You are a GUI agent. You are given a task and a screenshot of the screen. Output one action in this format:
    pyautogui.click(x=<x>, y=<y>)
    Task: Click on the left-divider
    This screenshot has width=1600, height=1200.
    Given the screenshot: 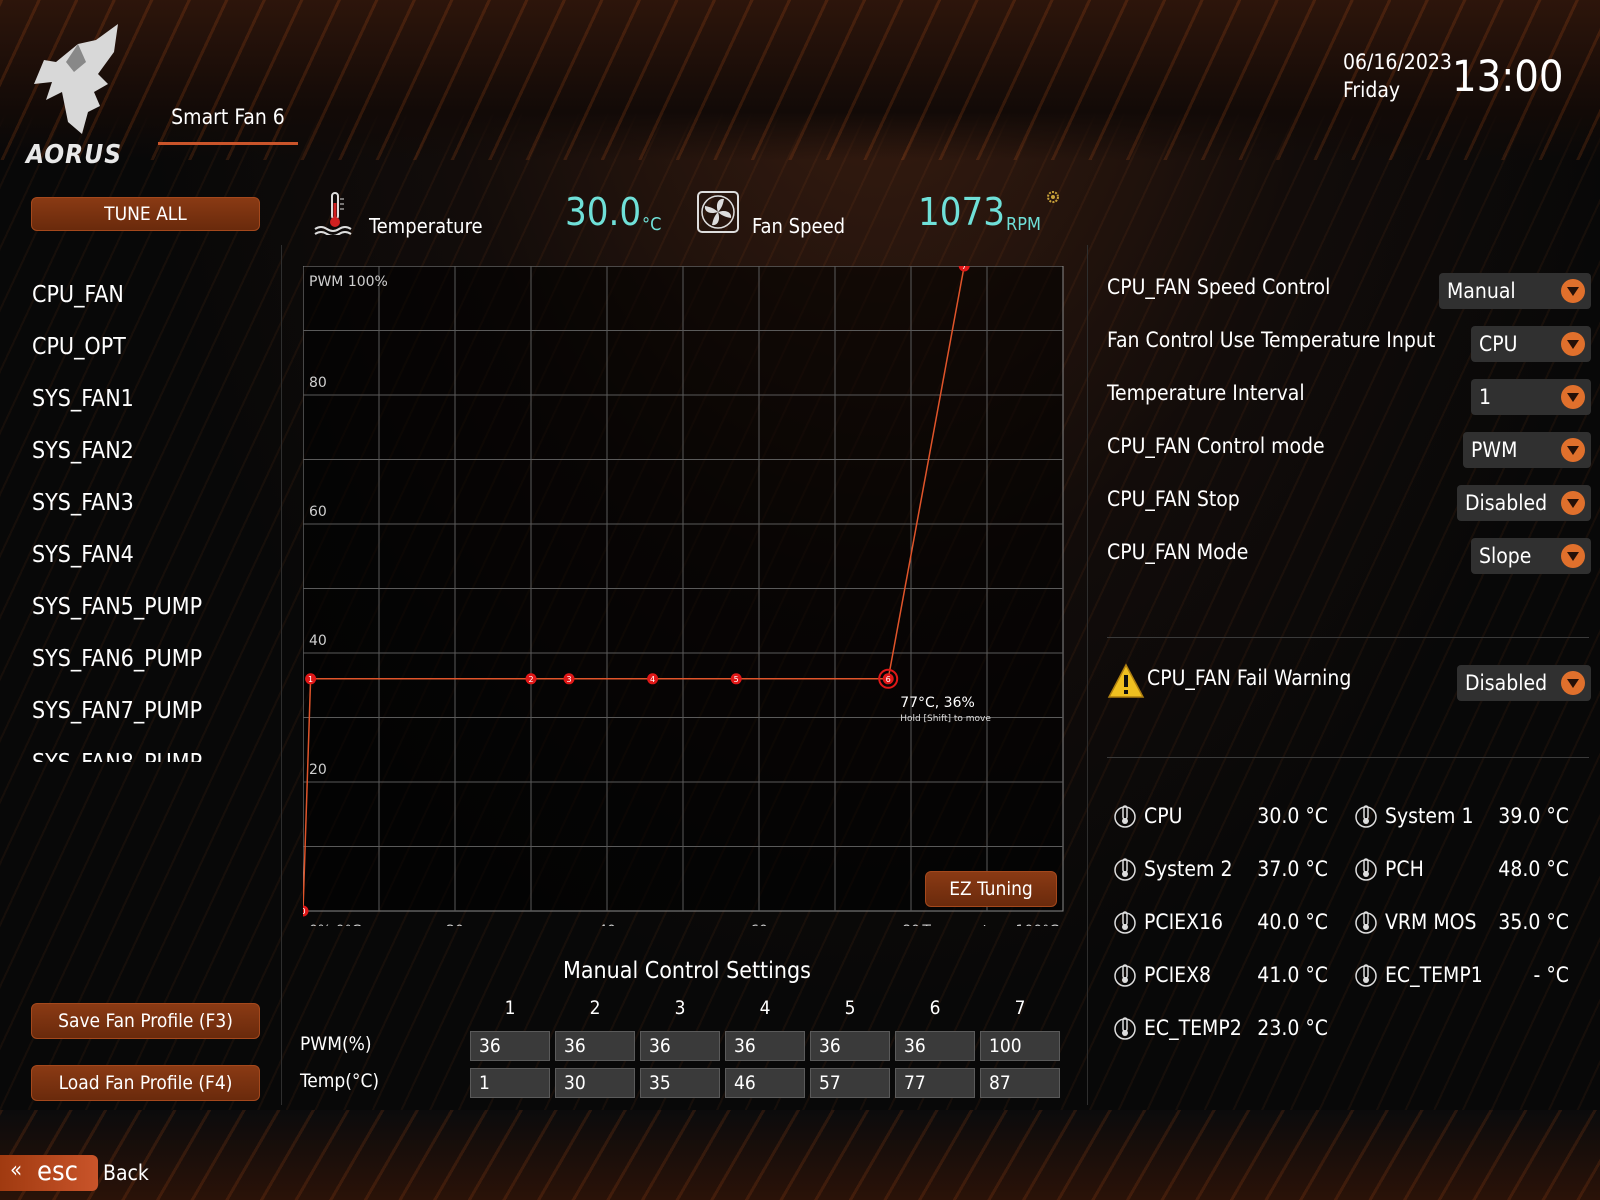 What is the action you would take?
    pyautogui.click(x=281, y=675)
    